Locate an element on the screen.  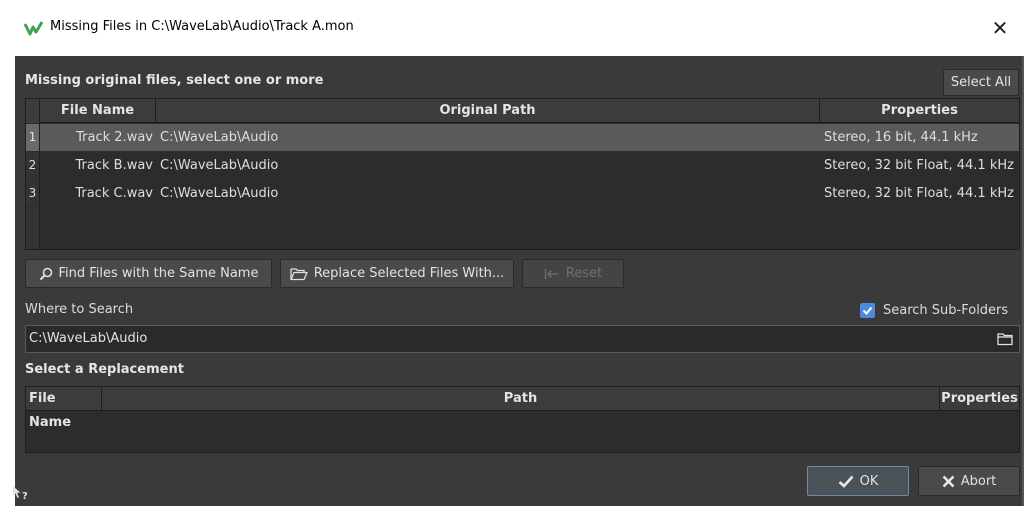
find-same-name-button: Find Files with the Same Name is located at coordinates (148, 273).